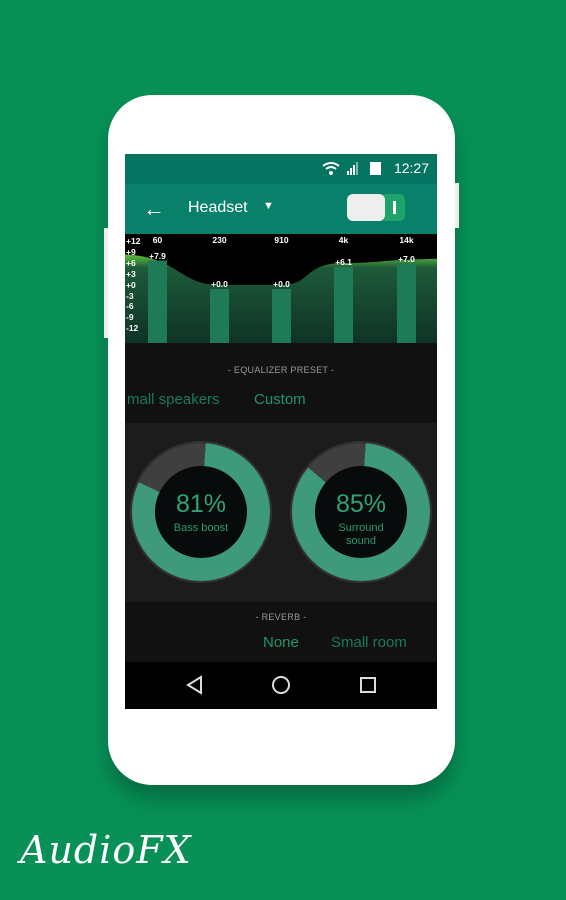 The image size is (566, 900). I want to click on signal-icon, so click(352, 168).